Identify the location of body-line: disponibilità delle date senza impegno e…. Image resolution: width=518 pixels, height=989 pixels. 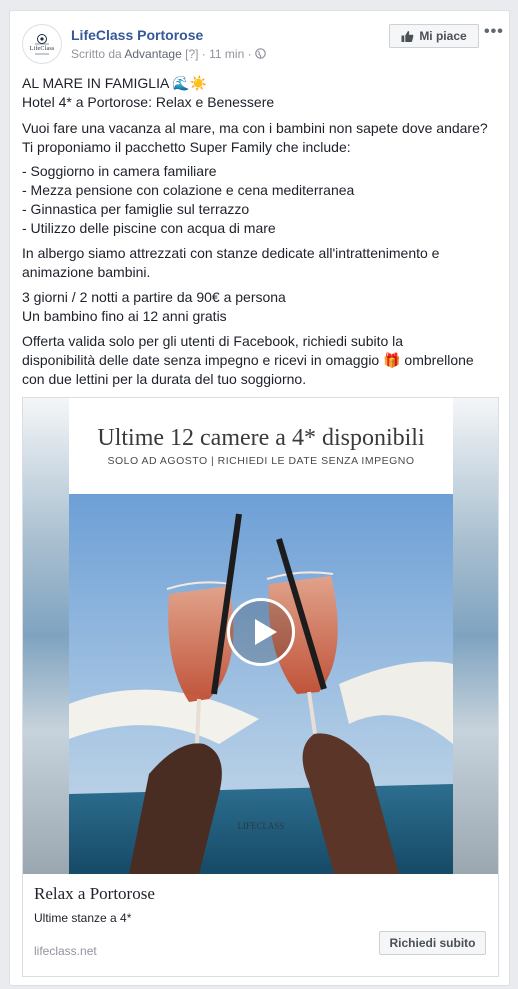
(248, 360).